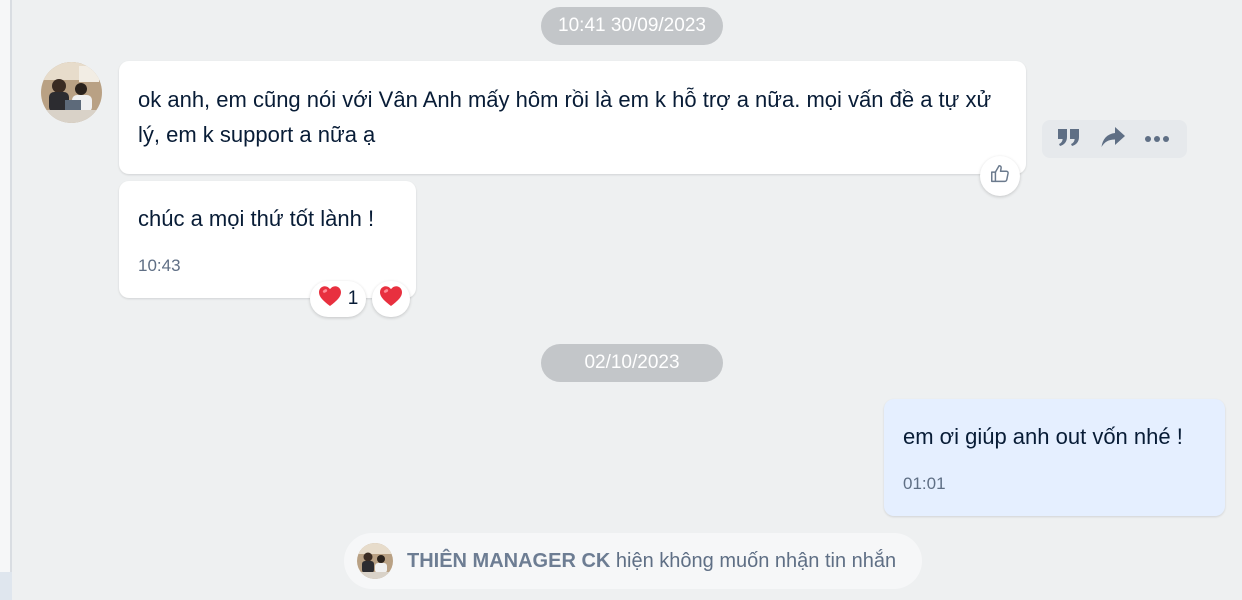  I want to click on message-actions-toolbar, so click(1114, 139).